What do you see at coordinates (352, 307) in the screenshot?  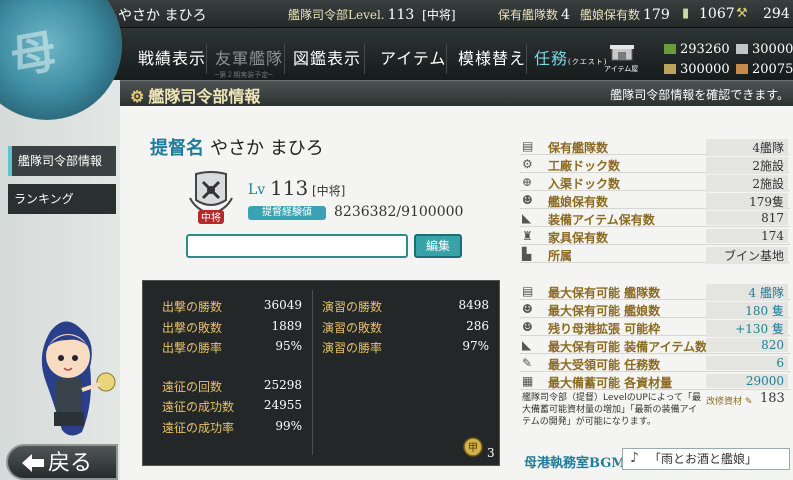 I see `exercise-wins-label: 演習の勝数` at bounding box center [352, 307].